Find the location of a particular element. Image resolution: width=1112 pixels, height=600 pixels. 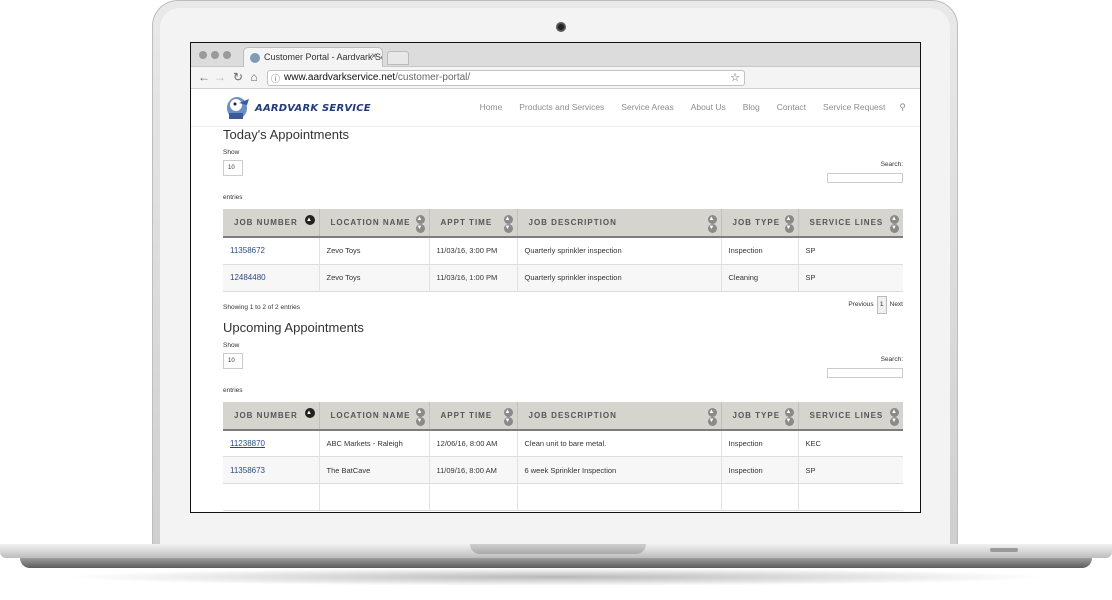

today-show-select: 10 is located at coordinates (233, 168).